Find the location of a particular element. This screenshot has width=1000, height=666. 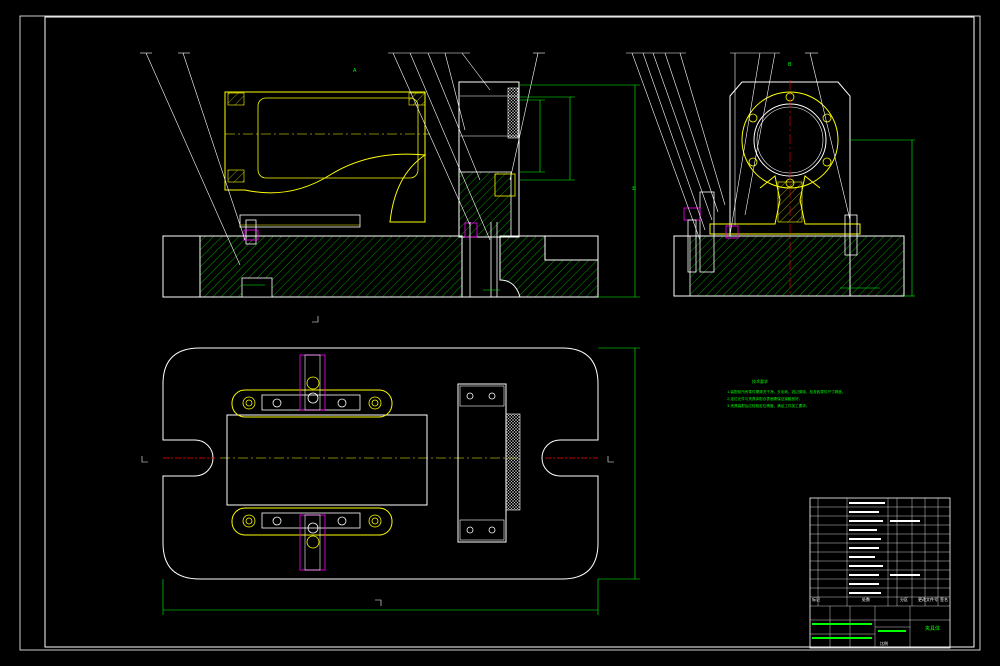

tech-note-line: 1.装配前所有零件需清洗干净，去毛刺、锐边倒钝，检查各零件尺寸精度。 is located at coordinates (786, 391).